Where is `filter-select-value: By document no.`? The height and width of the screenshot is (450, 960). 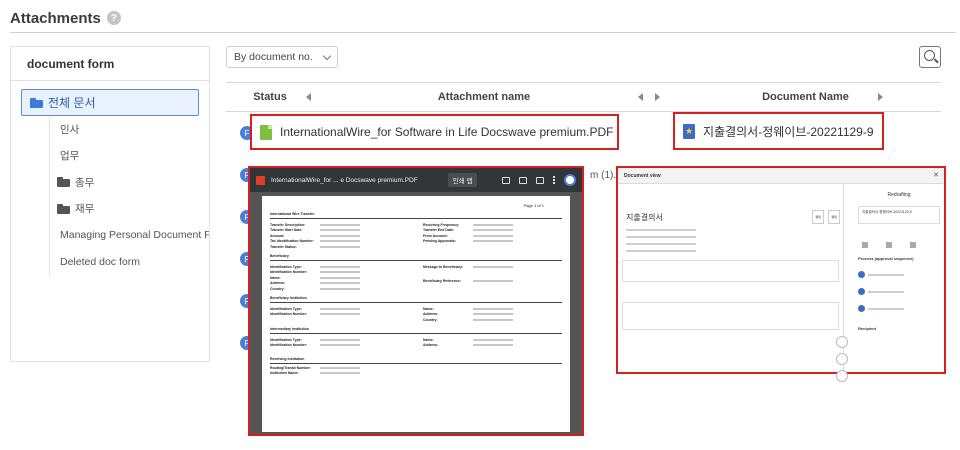 filter-select-value: By document no. is located at coordinates (273, 57).